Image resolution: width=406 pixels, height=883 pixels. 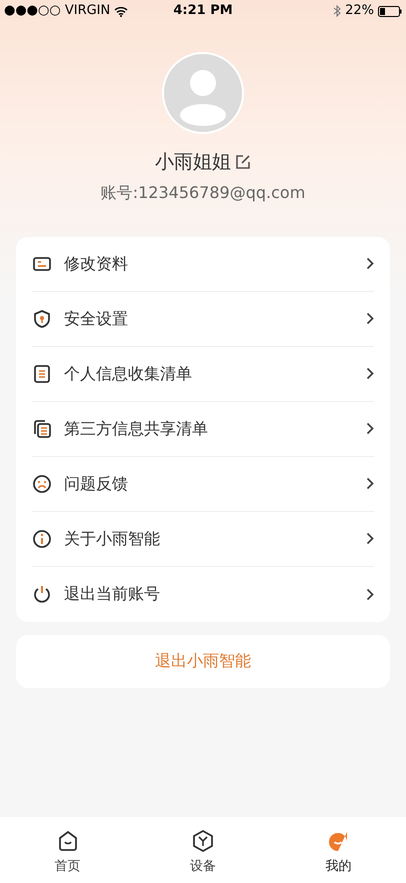 I want to click on menu-item: 关于小雨智能, so click(x=203, y=539).